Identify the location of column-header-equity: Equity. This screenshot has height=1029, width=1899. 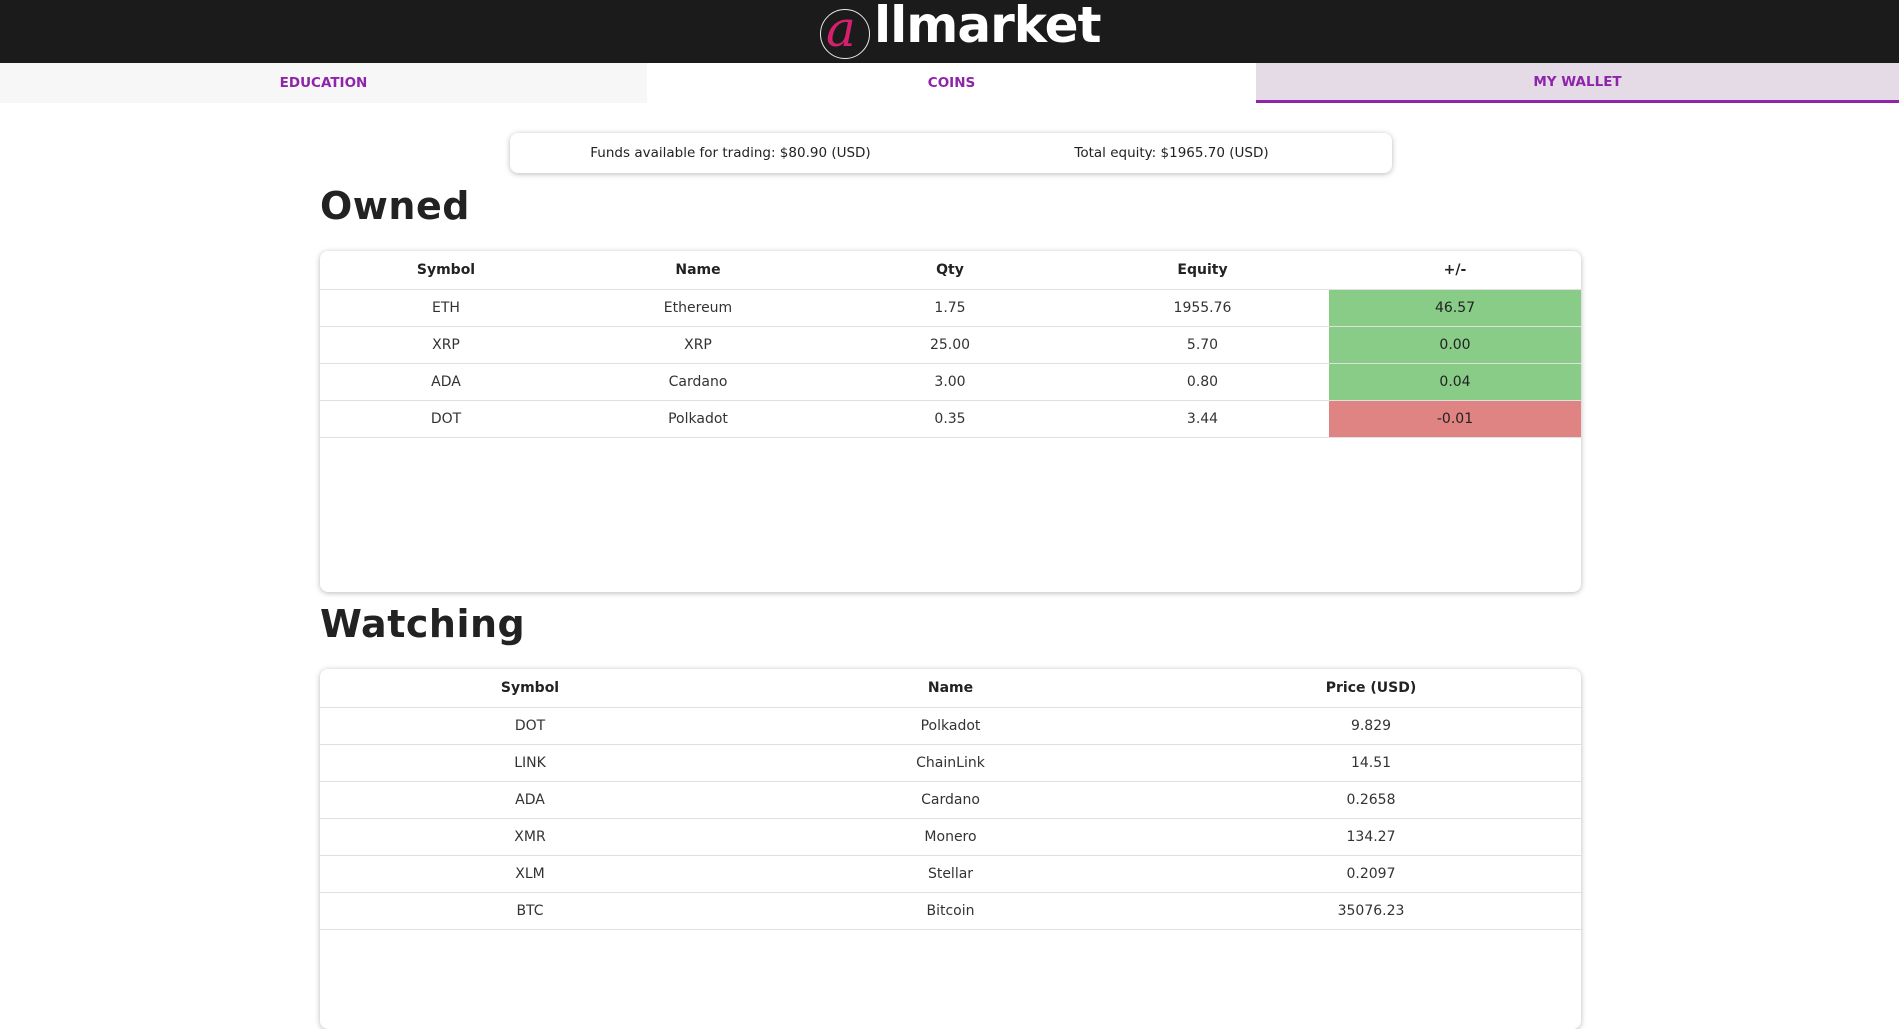
(1202, 270).